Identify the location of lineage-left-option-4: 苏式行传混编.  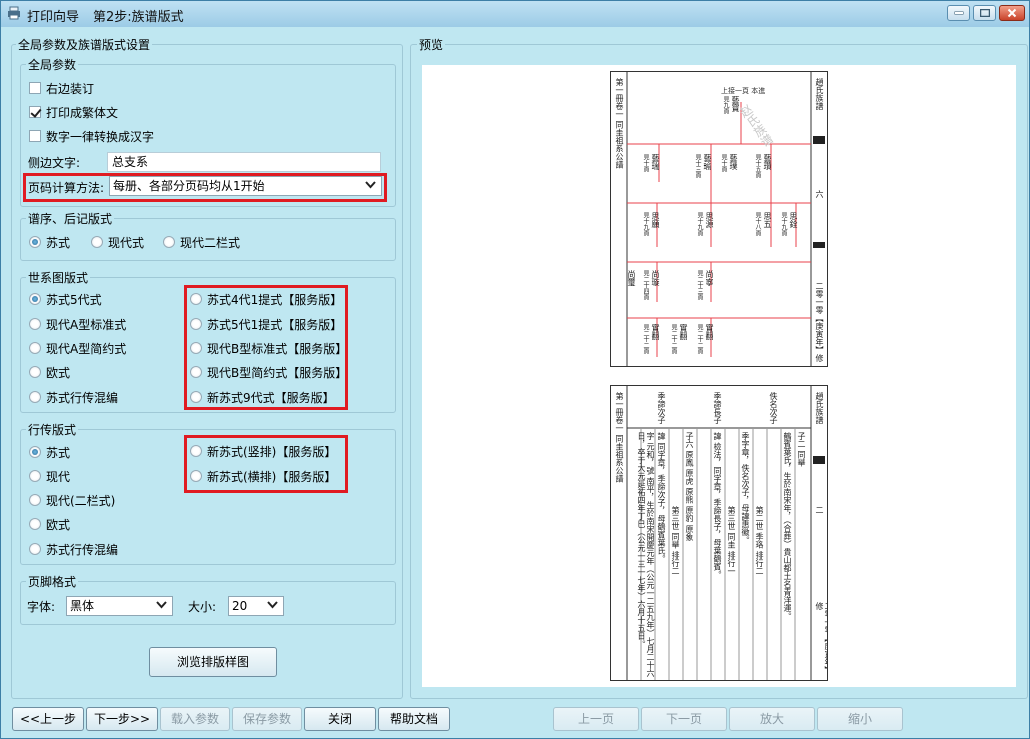
(73, 397).